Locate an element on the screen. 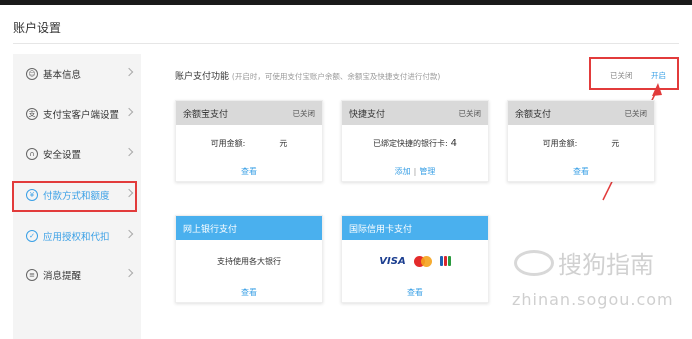 The width and height of the screenshot is (692, 339). card-footer: 添加 | 管理 is located at coordinates (415, 171).